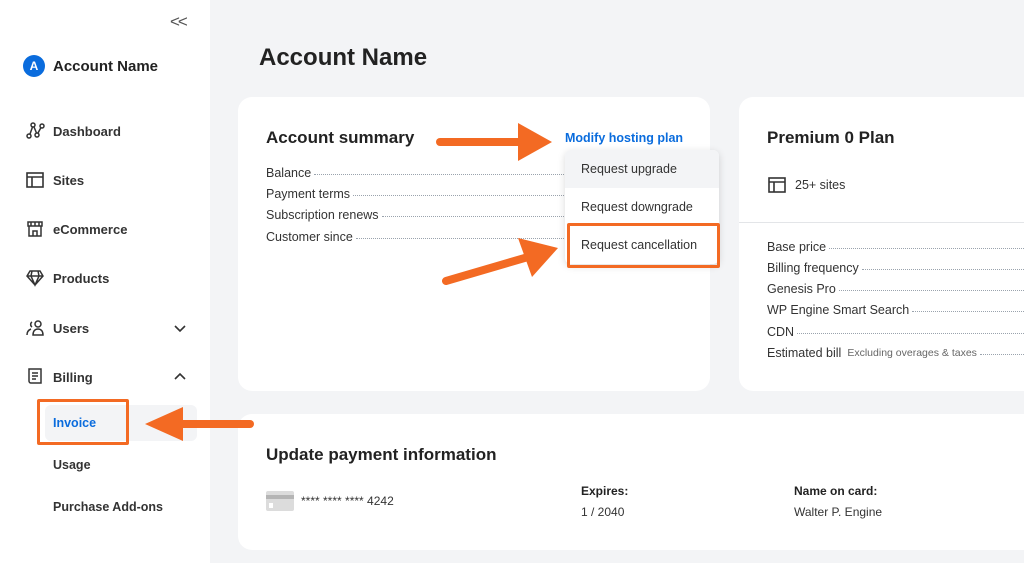  Describe the element at coordinates (35, 328) in the screenshot. I see `users-icon` at that location.